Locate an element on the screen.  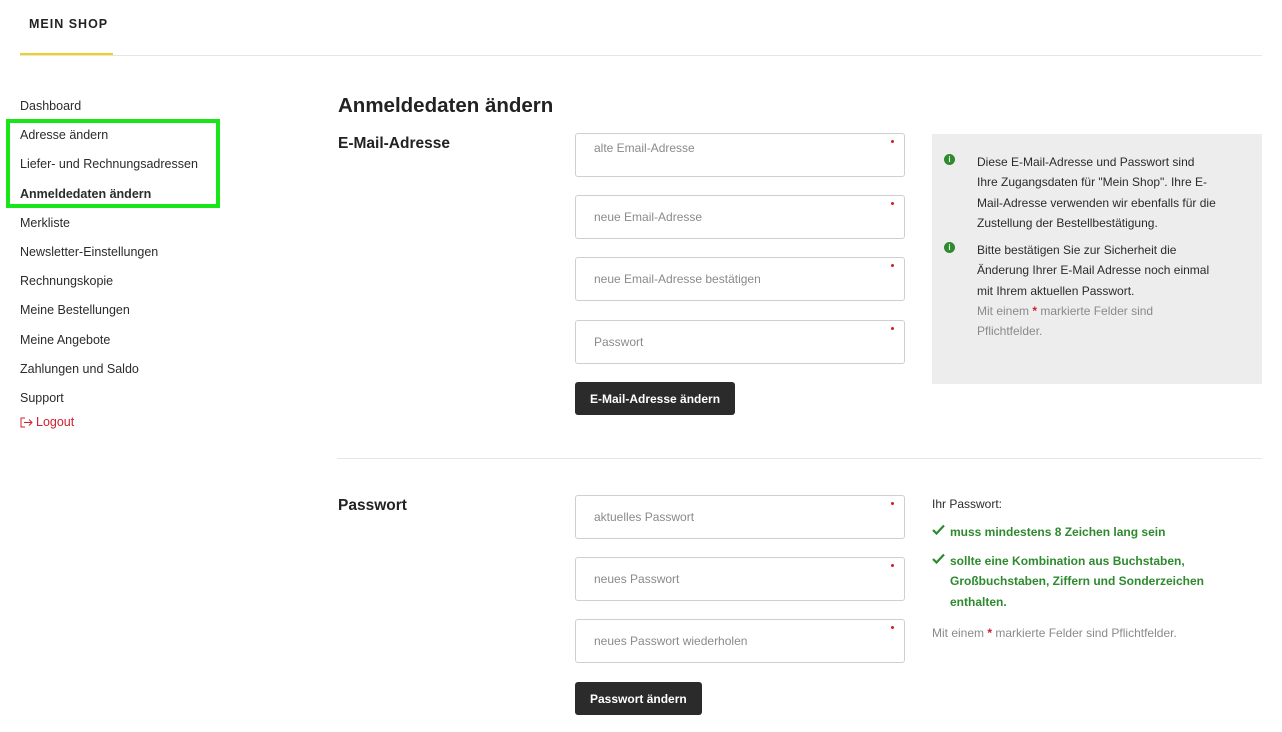
logout-label: Logout is located at coordinates (55, 422).